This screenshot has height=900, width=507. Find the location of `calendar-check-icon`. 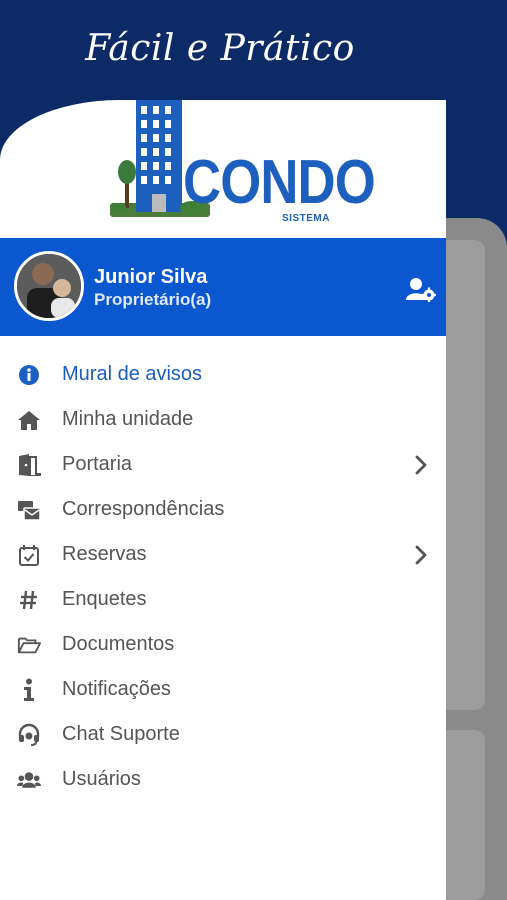

calendar-check-icon is located at coordinates (29, 555).